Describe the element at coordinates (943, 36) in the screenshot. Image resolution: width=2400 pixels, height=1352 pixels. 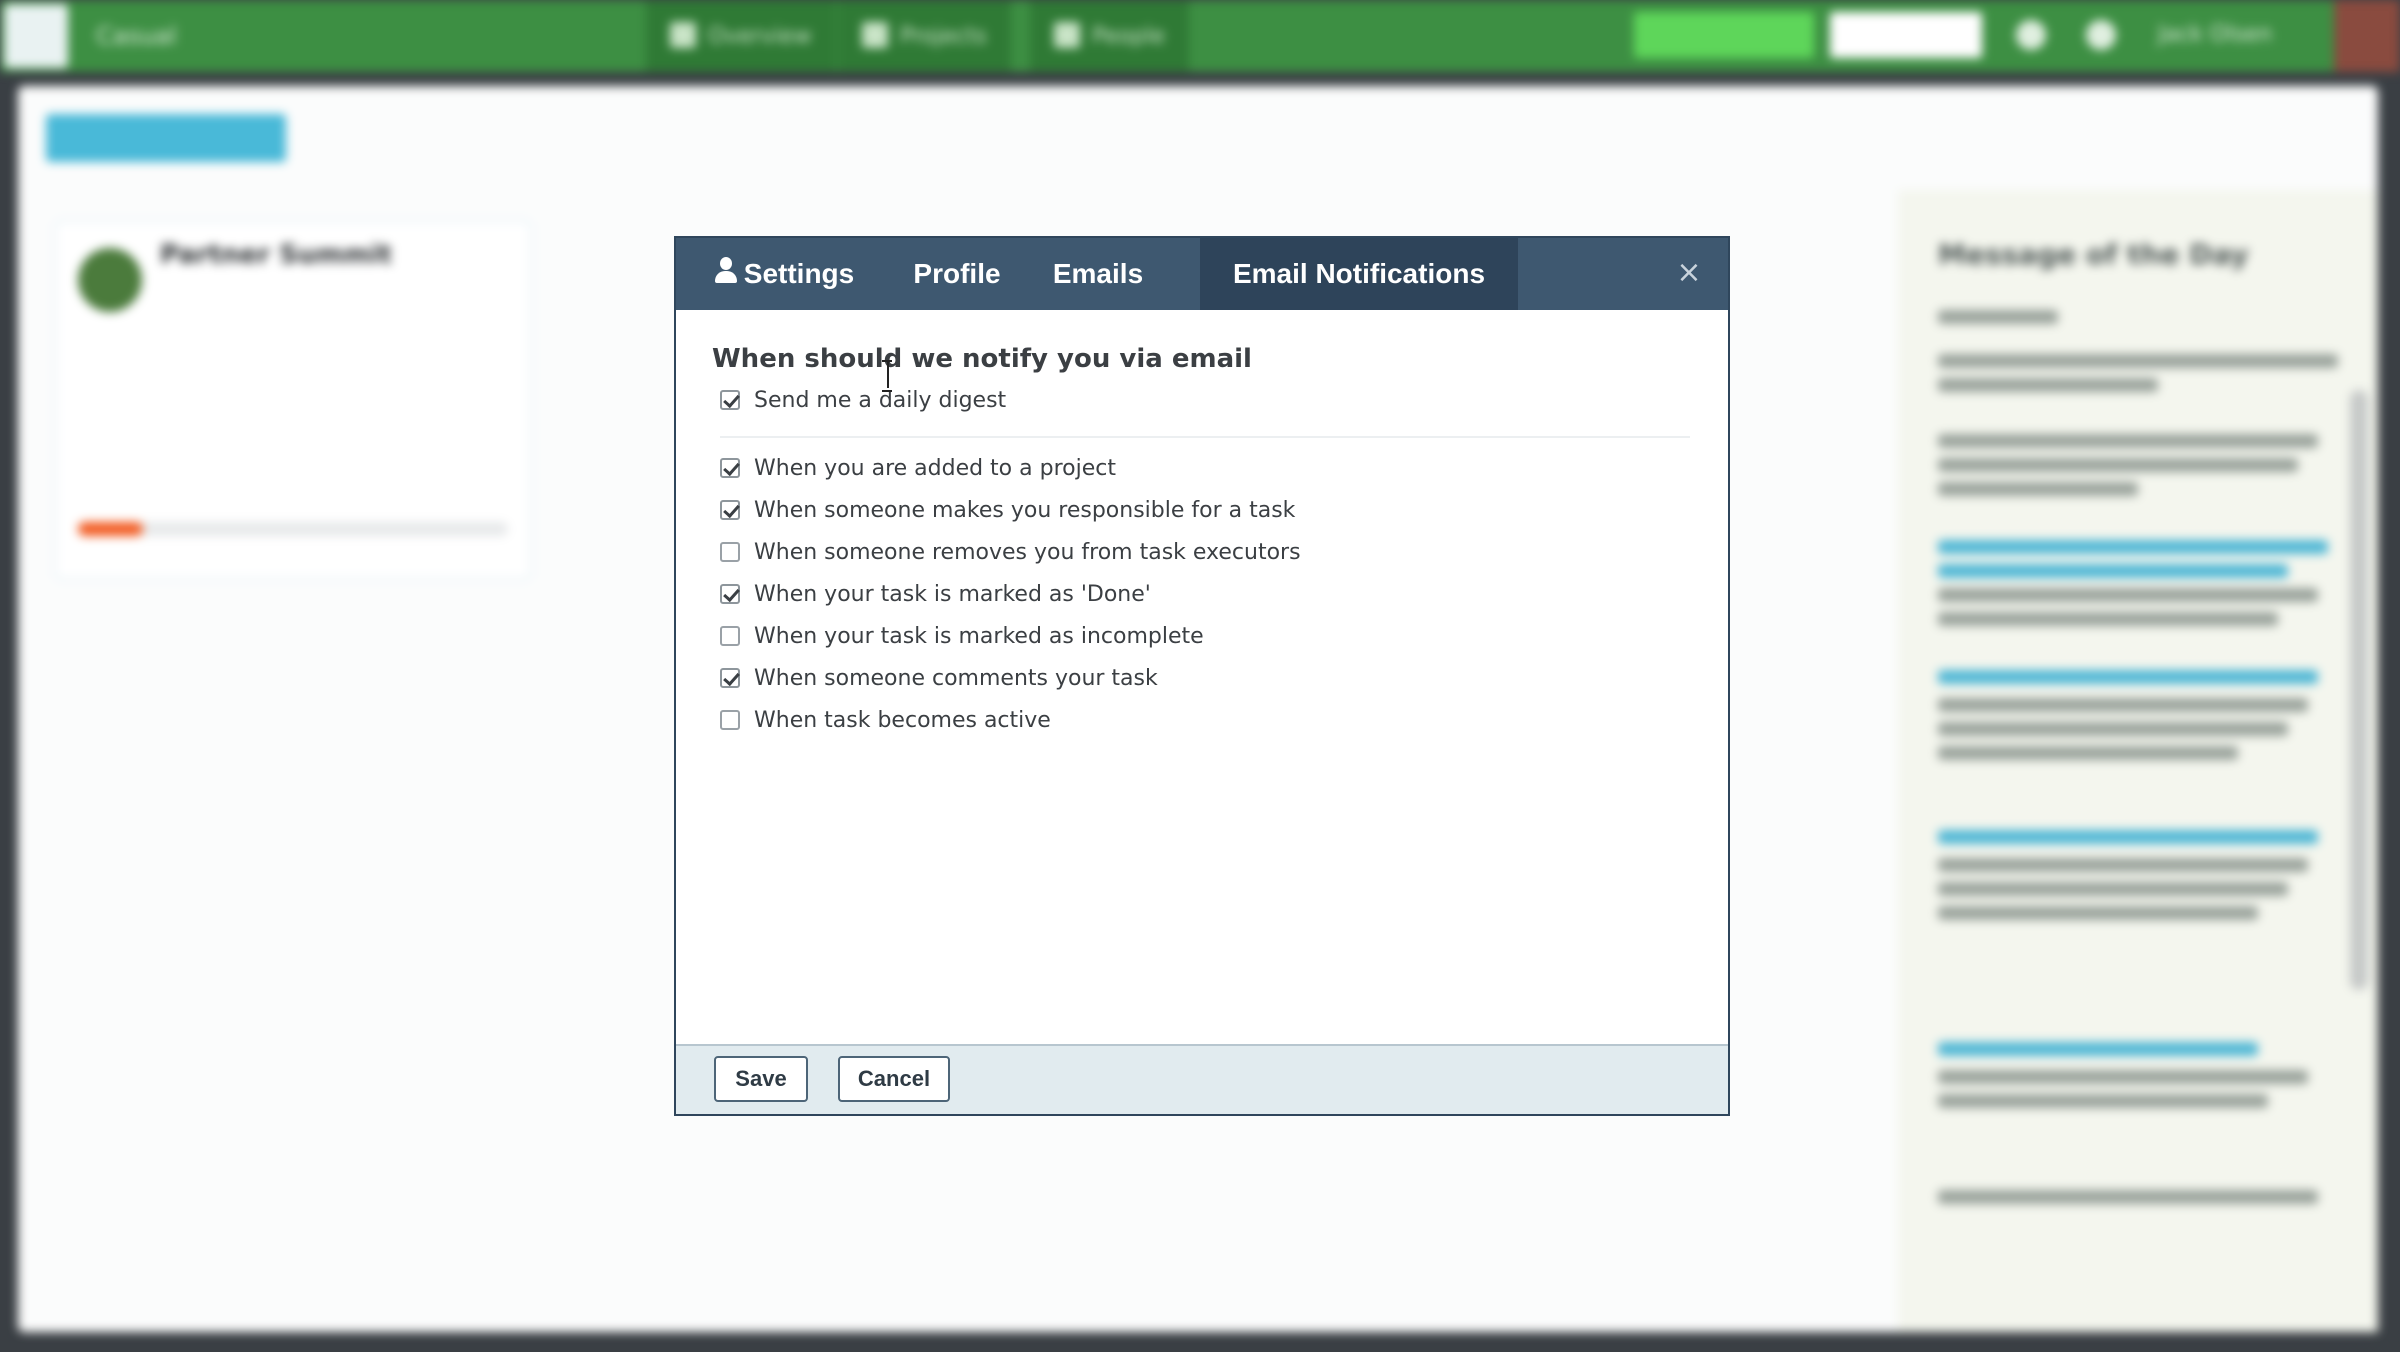
I see `nav-tab-label: Projects` at that location.